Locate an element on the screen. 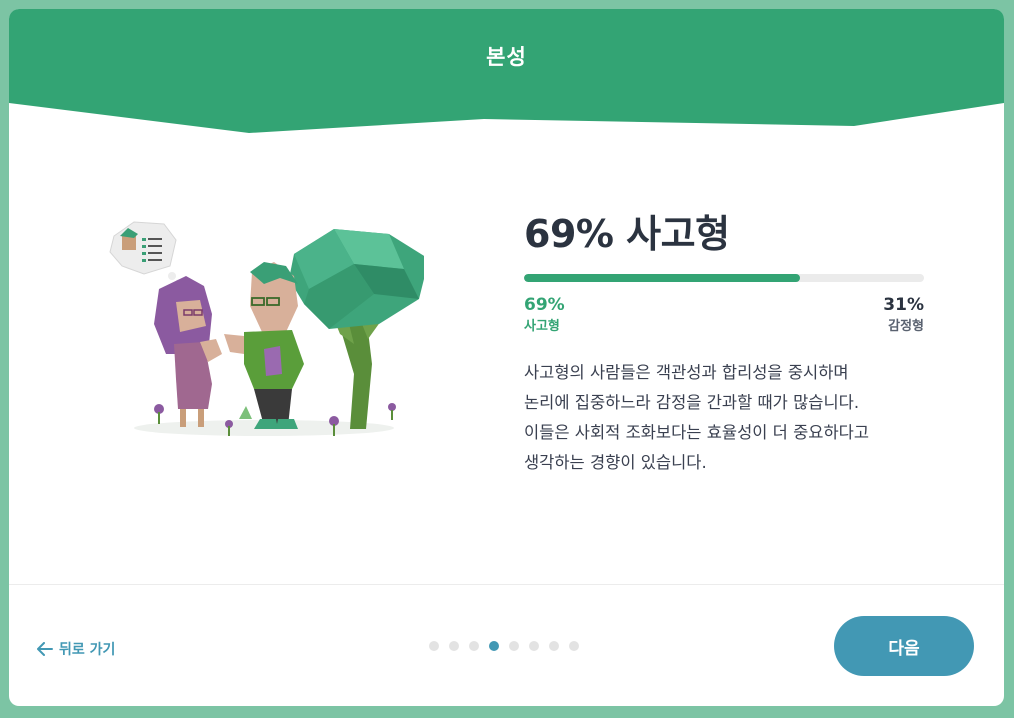 The height and width of the screenshot is (718, 1014). pagination-dot-active is located at coordinates (494, 646).